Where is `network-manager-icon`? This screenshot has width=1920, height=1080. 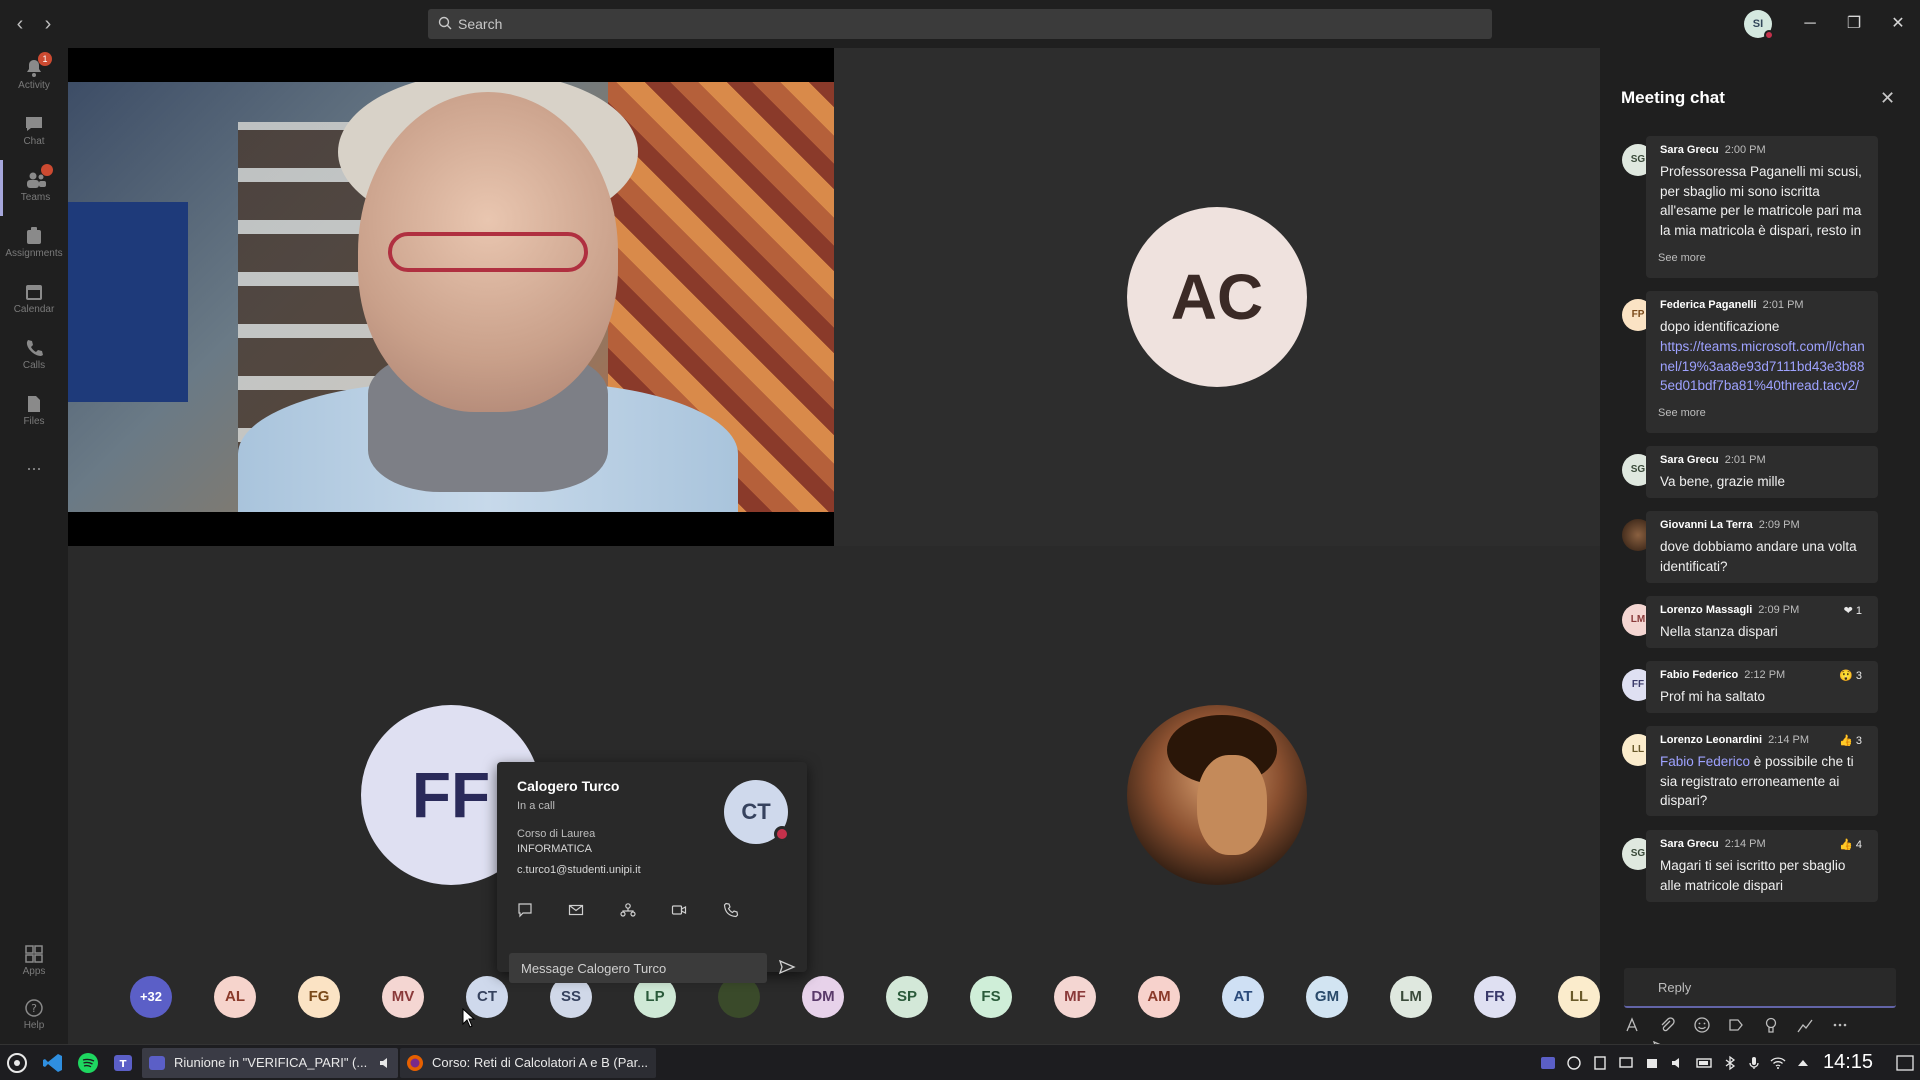 network-manager-icon is located at coordinates (1574, 1063).